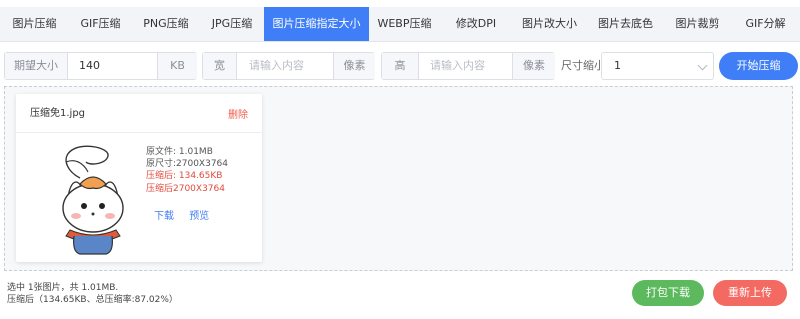 Image resolution: width=800 pixels, height=319 pixels. What do you see at coordinates (58, 113) in the screenshot?
I see `file-name: 压缩免1.jpg` at bounding box center [58, 113].